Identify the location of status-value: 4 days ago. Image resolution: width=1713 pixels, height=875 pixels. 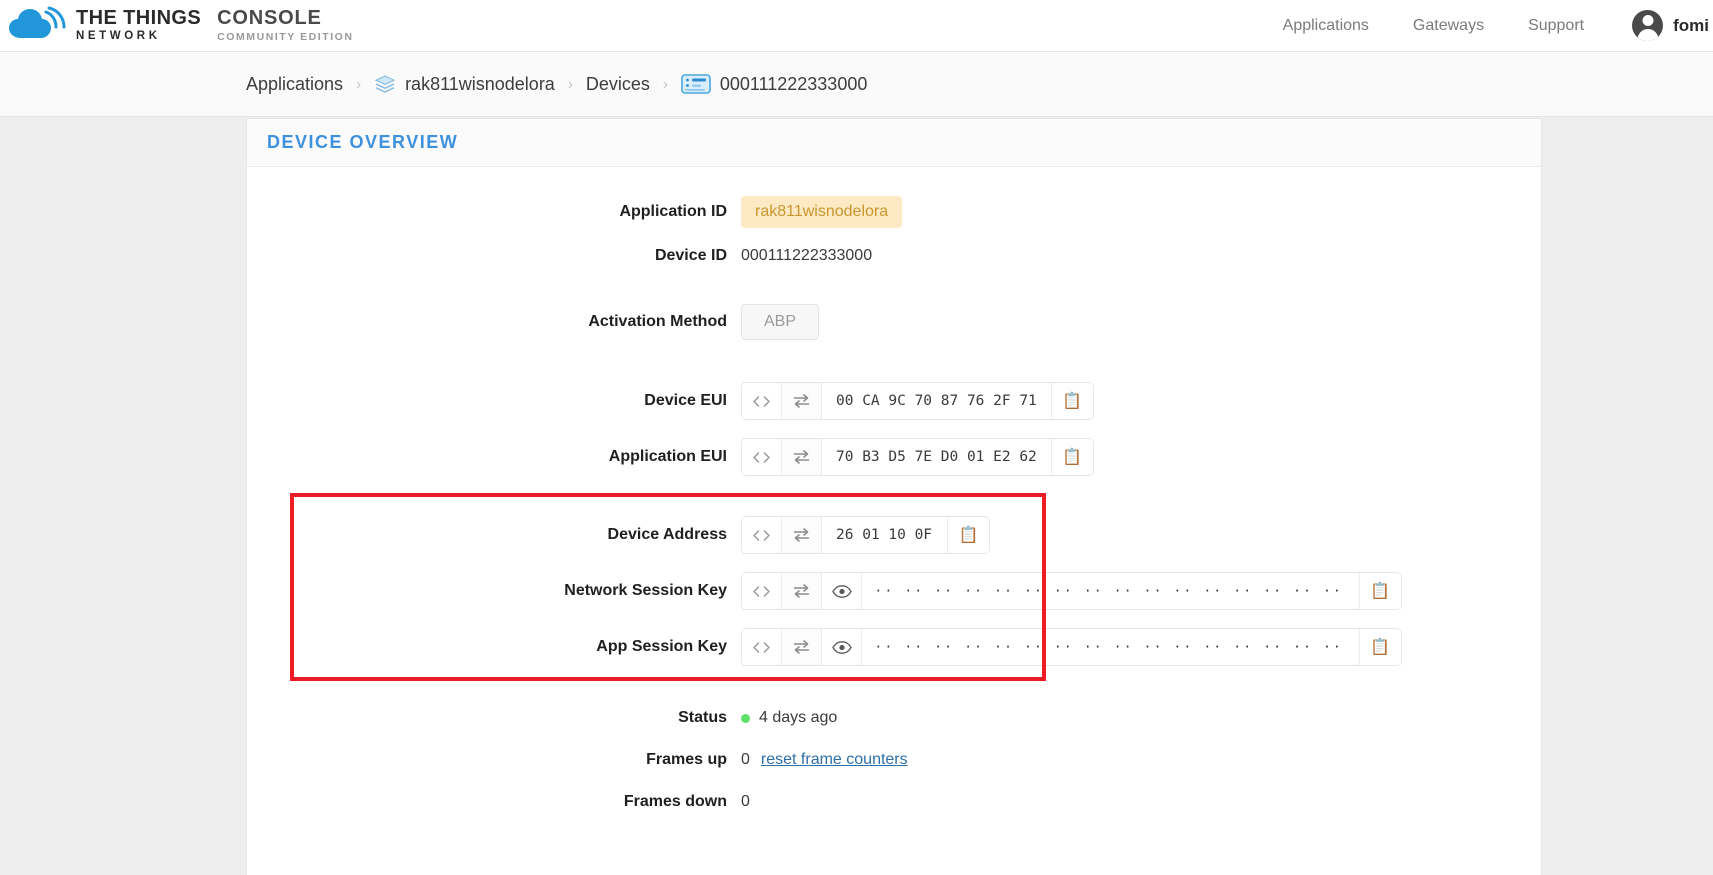
(798, 717).